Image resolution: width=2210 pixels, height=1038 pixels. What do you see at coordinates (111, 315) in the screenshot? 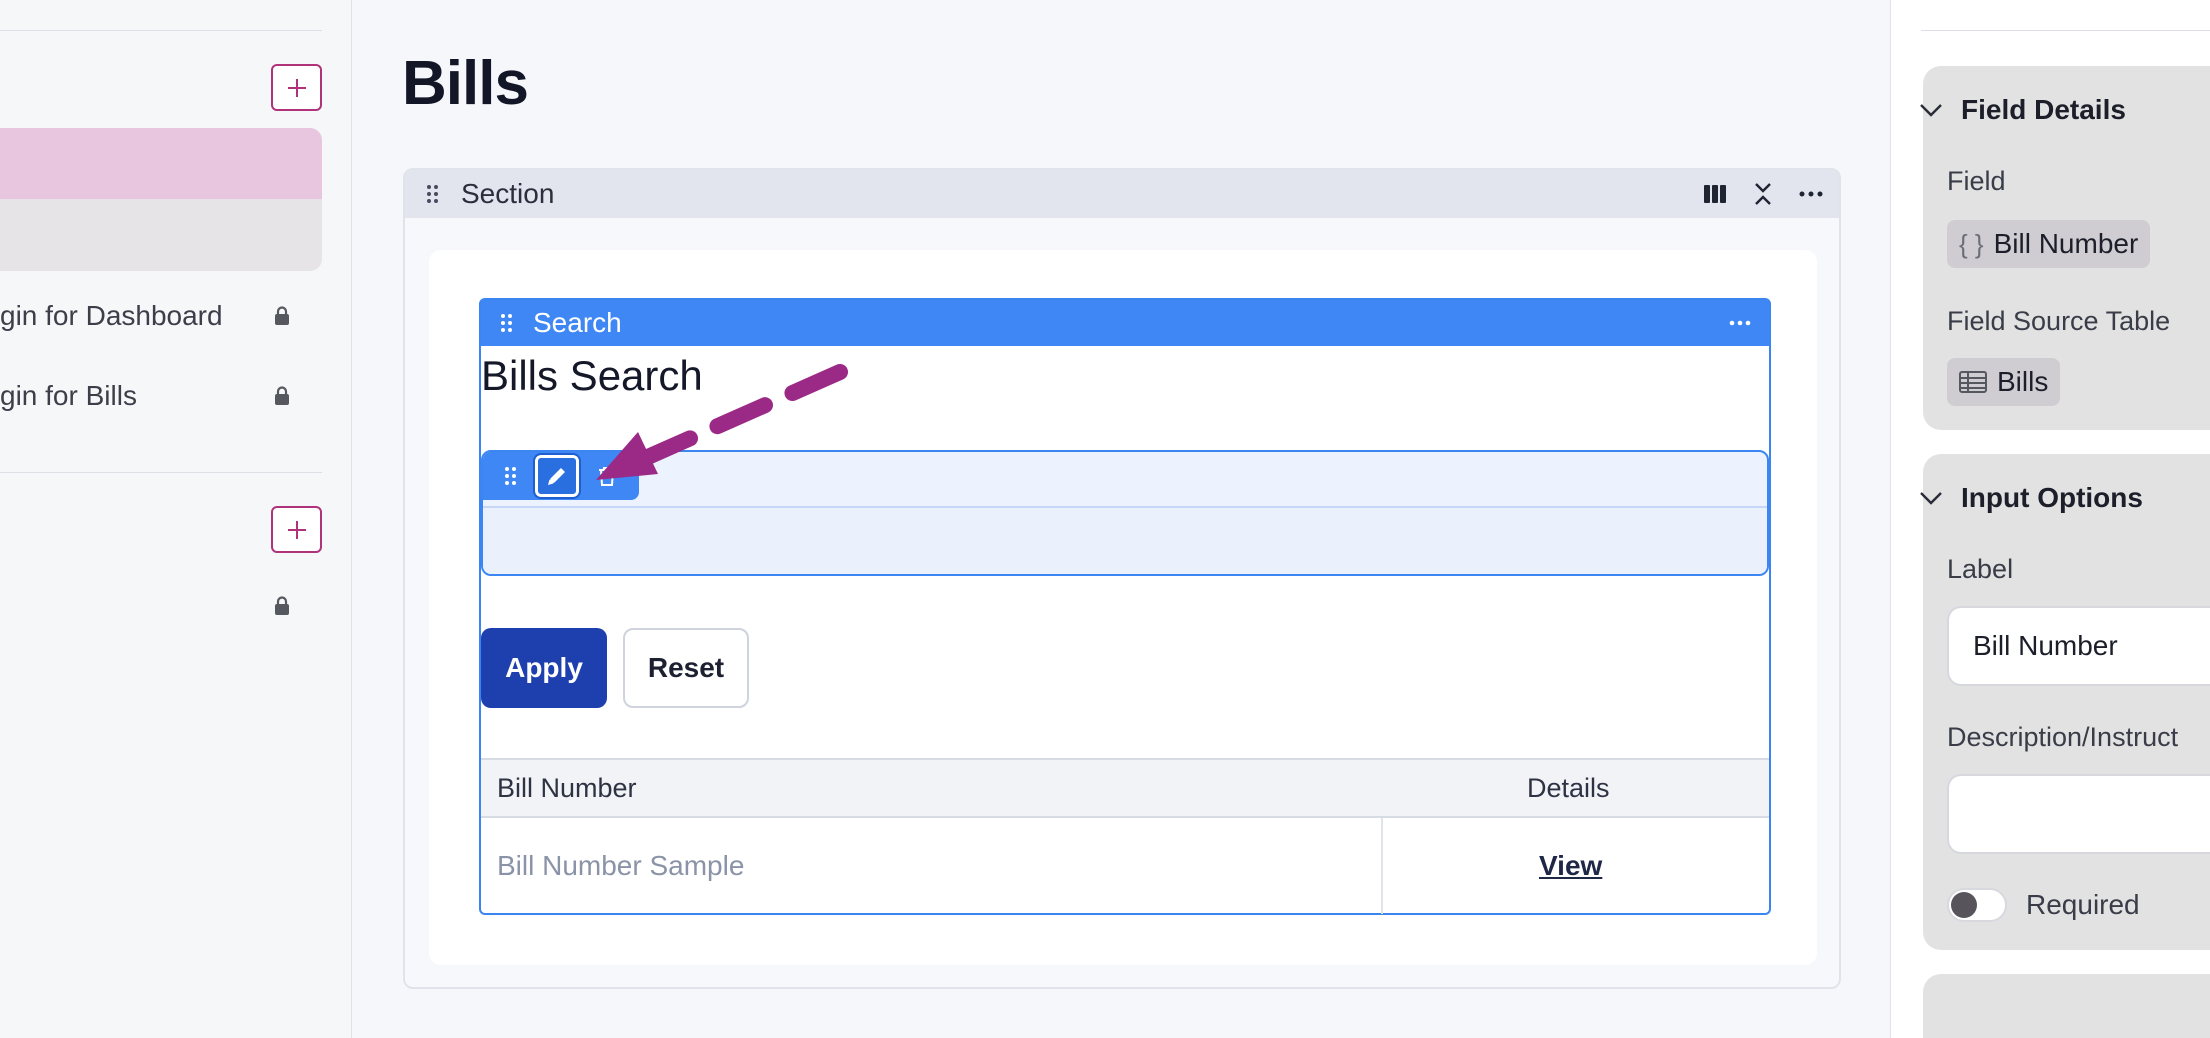
I see `sidebar-item-label: gin for Dashboard` at bounding box center [111, 315].